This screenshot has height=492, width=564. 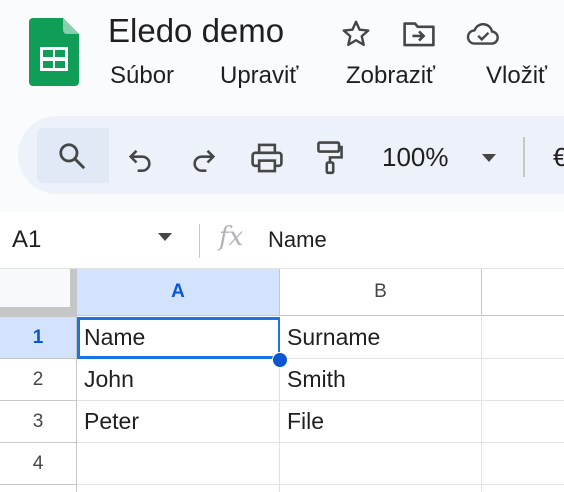 I want to click on column-header-b: B, so click(x=381, y=292).